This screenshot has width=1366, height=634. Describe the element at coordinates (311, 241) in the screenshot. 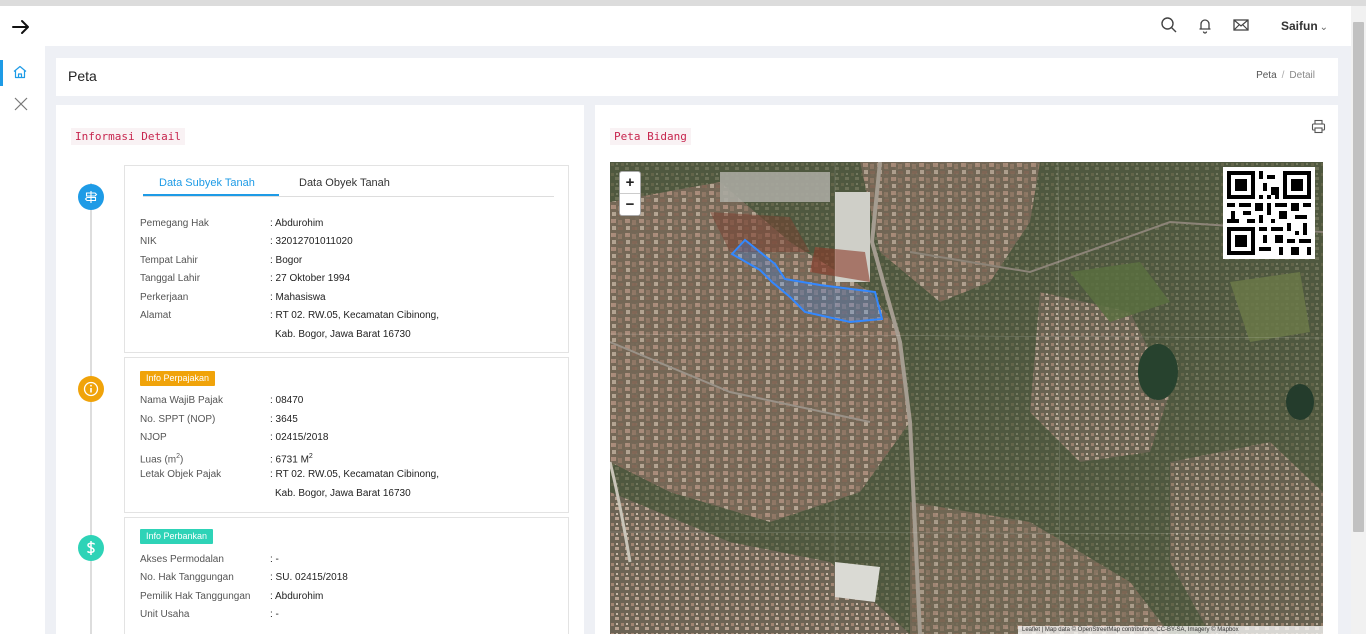

I see `row-value: : 32012701011020` at that location.